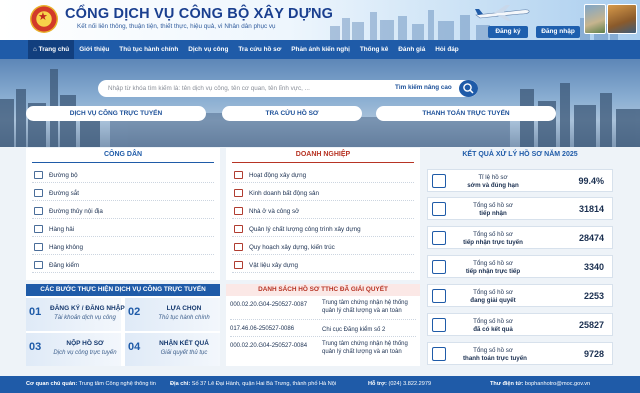 This screenshot has height=393, width=640. I want to click on doanh-nghiep-item: Nhà ở và công sở, so click(323, 211).